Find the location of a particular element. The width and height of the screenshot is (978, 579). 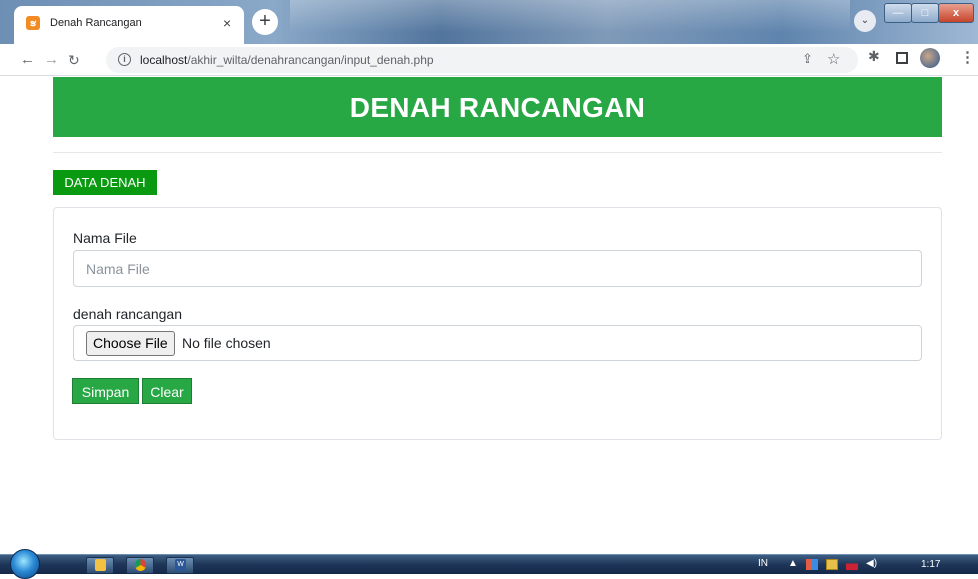

window-maximize-button: □ is located at coordinates (925, 13).